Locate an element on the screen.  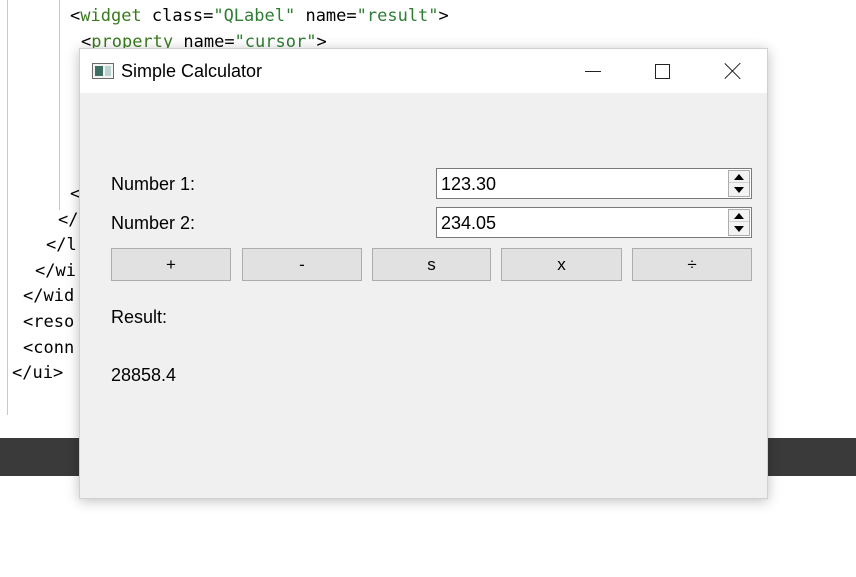
code-line: </l is located at coordinates (61, 245).